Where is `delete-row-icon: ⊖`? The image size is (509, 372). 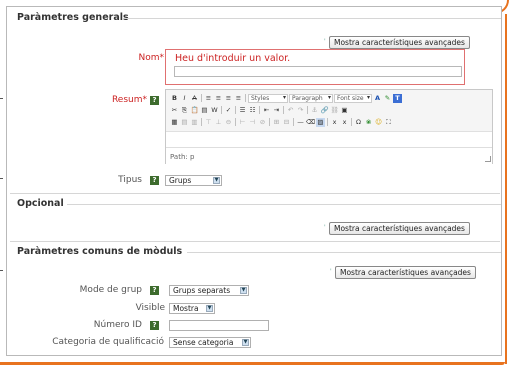 delete-row-icon: ⊖ is located at coordinates (228, 122).